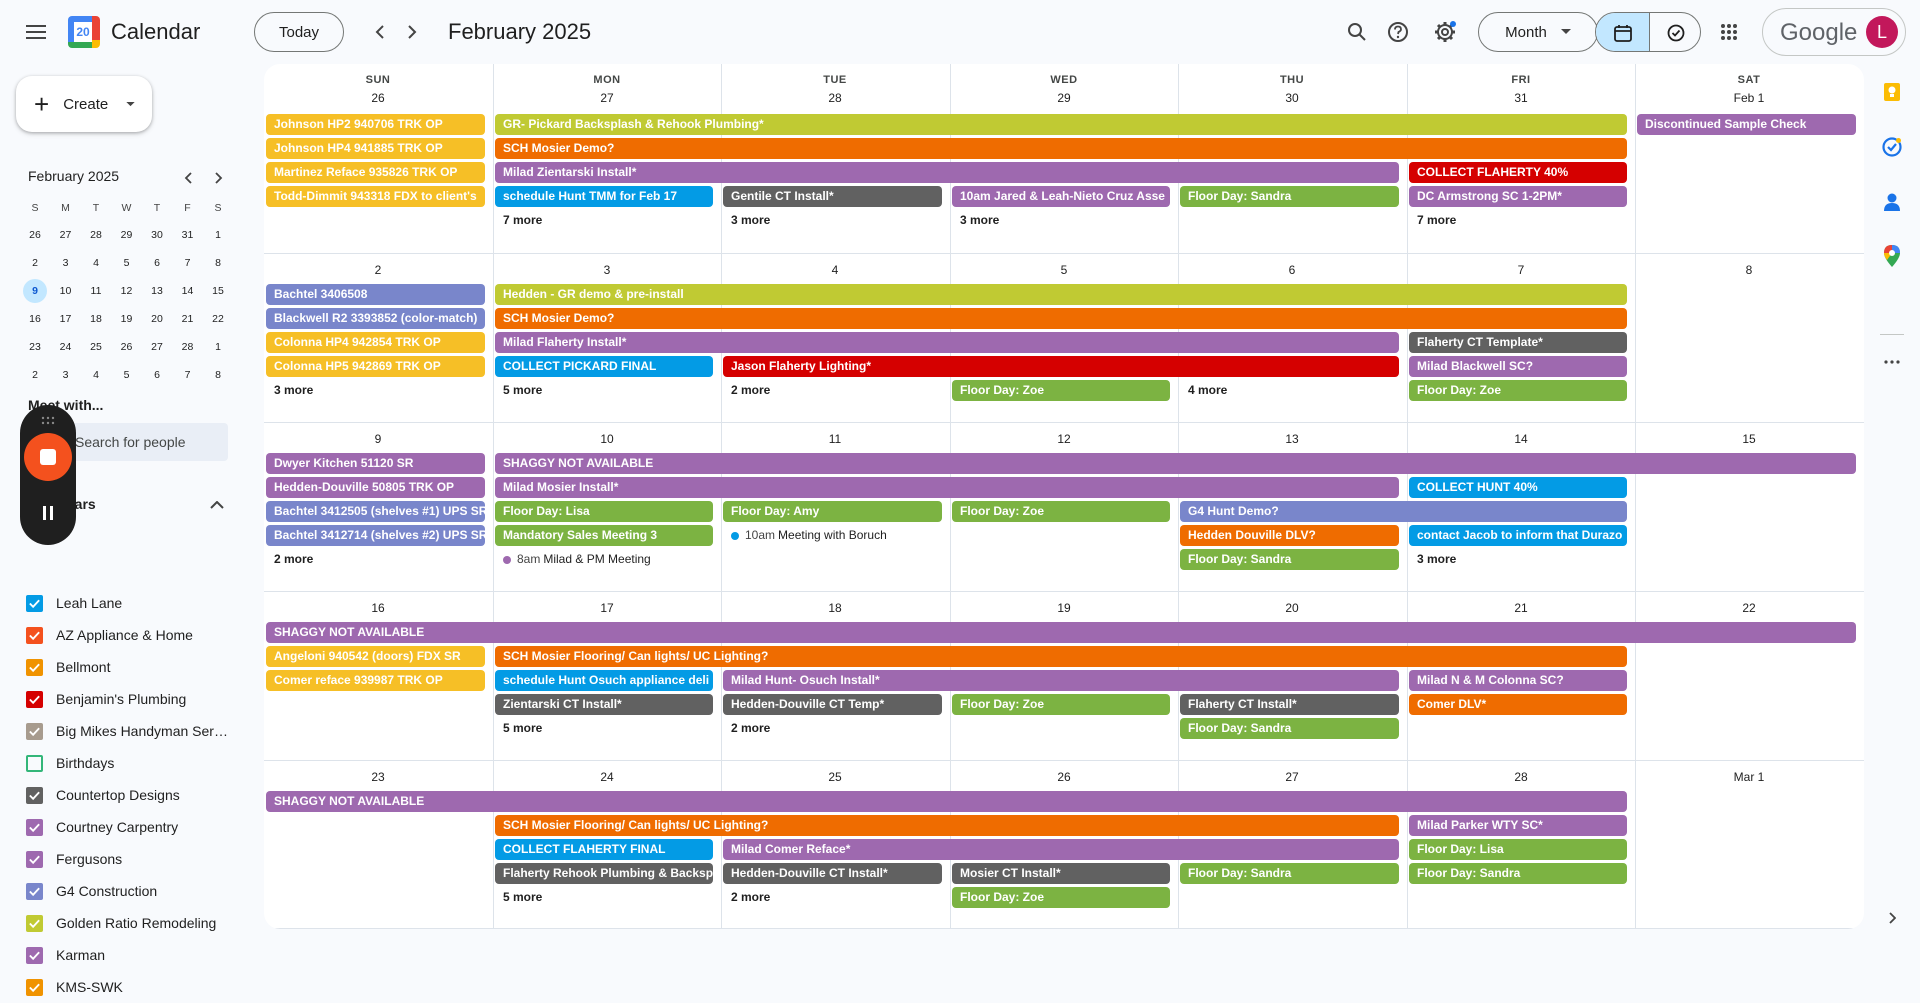 The width and height of the screenshot is (1920, 1003). I want to click on day-number: Mar 1, so click(1749, 777).